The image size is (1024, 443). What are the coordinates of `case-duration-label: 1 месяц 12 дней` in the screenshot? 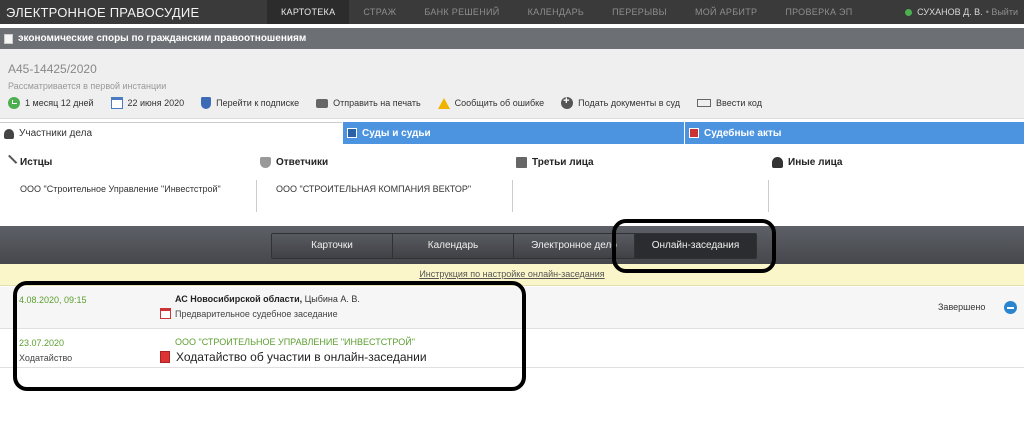 It's located at (59, 103).